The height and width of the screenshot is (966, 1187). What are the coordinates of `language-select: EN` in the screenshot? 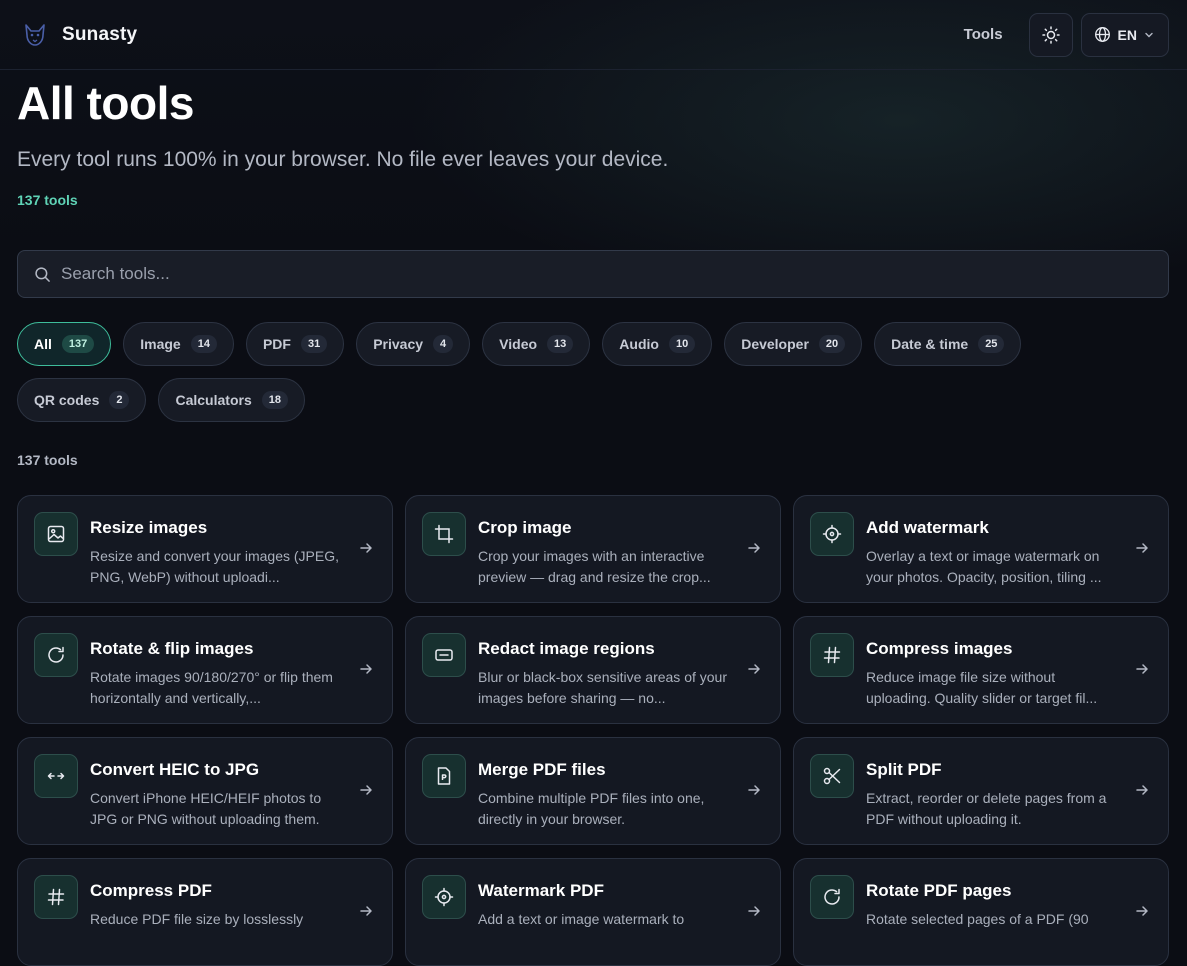 It's located at (1124, 34).